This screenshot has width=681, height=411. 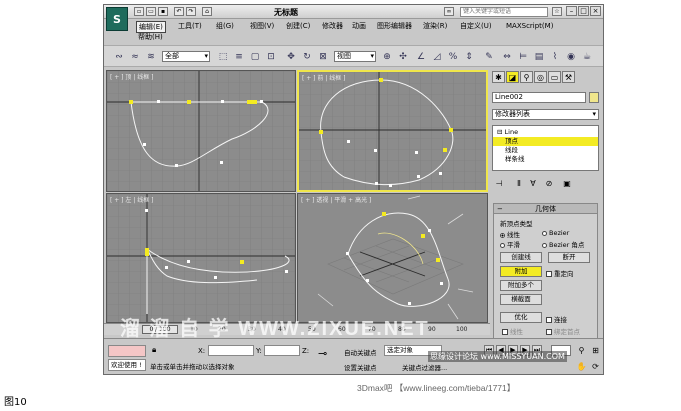 I want to click on new-file-icon: ▫, so click(x=139, y=11).